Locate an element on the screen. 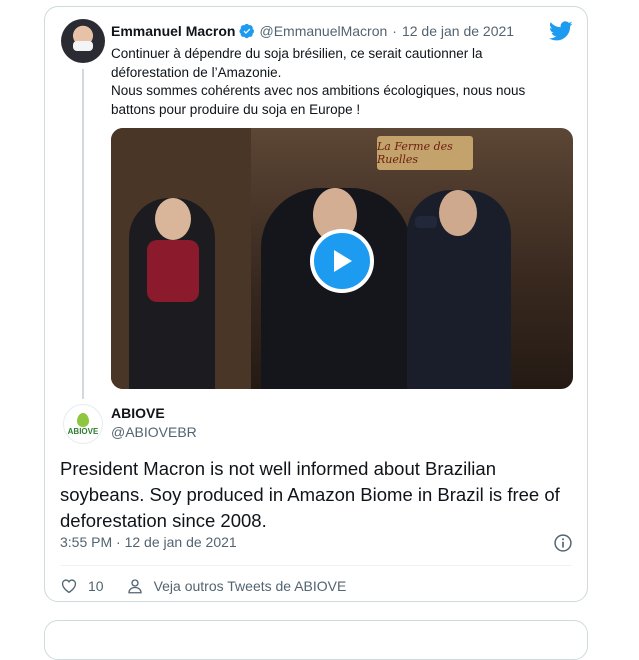 The height and width of the screenshot is (660, 639). like-button: 10 is located at coordinates (93, 586).